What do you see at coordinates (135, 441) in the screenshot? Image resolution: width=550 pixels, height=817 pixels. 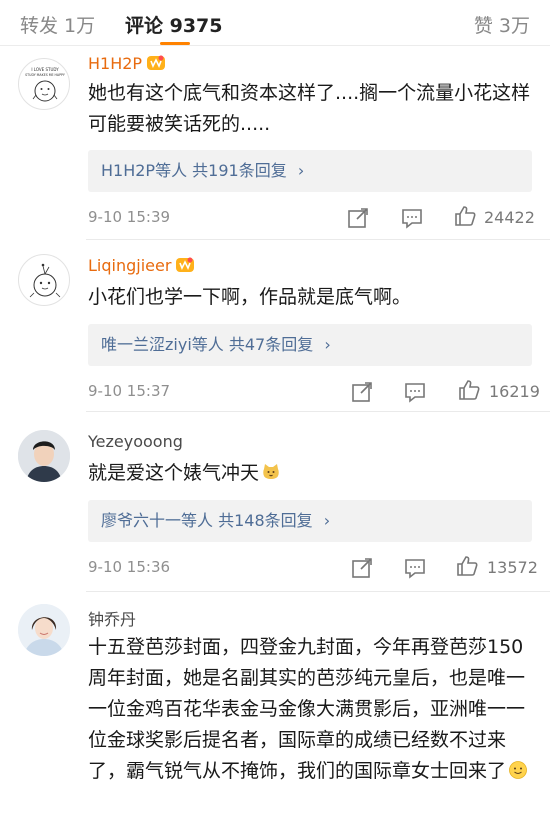 I see `comment-username: Yezeyooong` at bounding box center [135, 441].